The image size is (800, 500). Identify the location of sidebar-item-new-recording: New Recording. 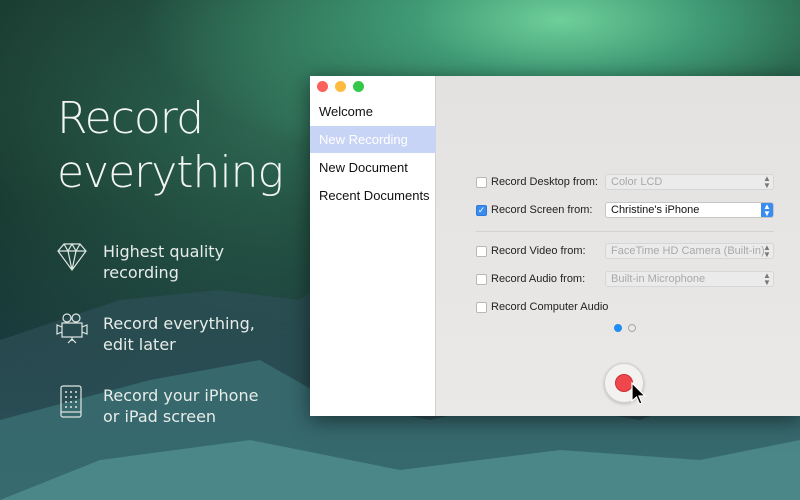
(373, 139).